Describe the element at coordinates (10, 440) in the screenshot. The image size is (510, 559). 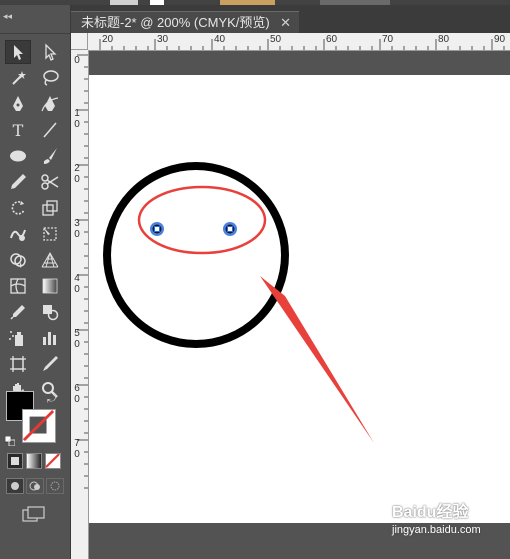
I see `default-fill-stroke-icon` at that location.